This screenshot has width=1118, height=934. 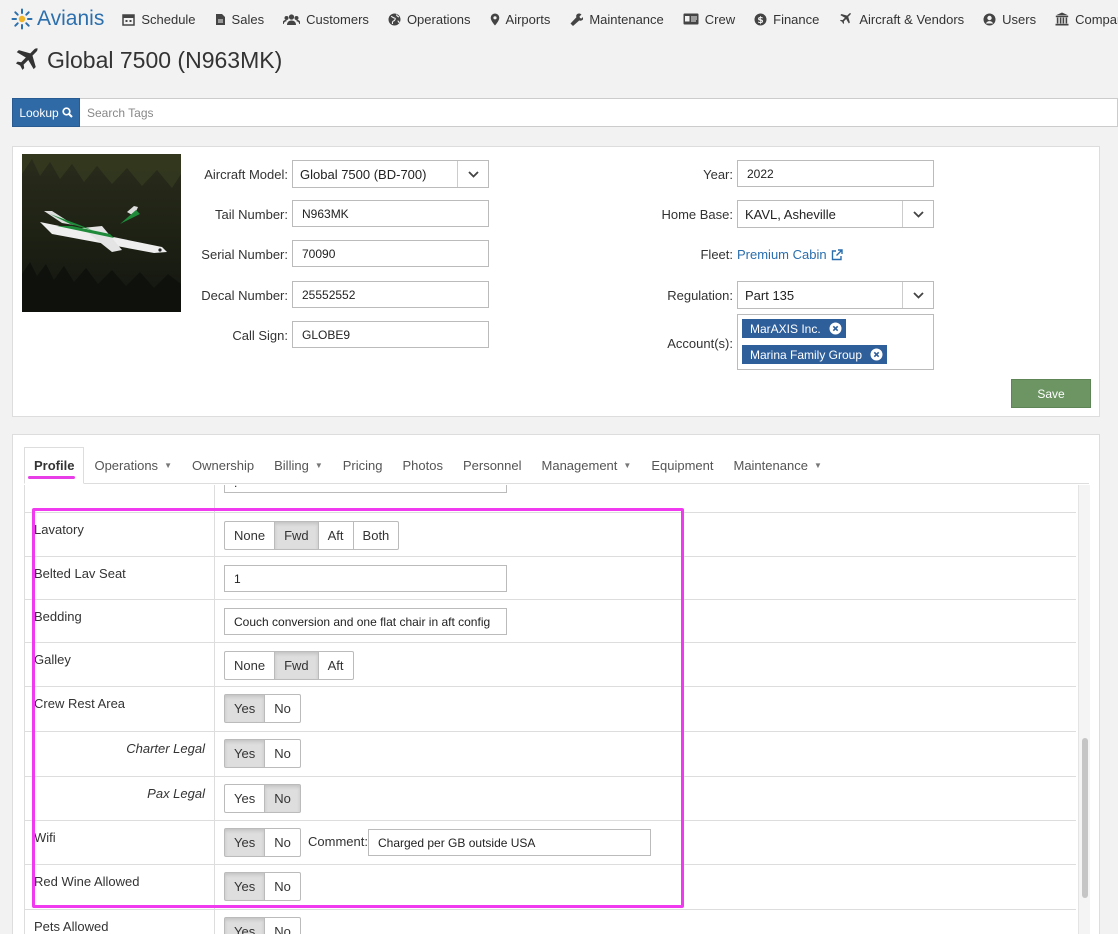 What do you see at coordinates (282, 753) in the screenshot?
I see `charter-legal-option-no: No` at bounding box center [282, 753].